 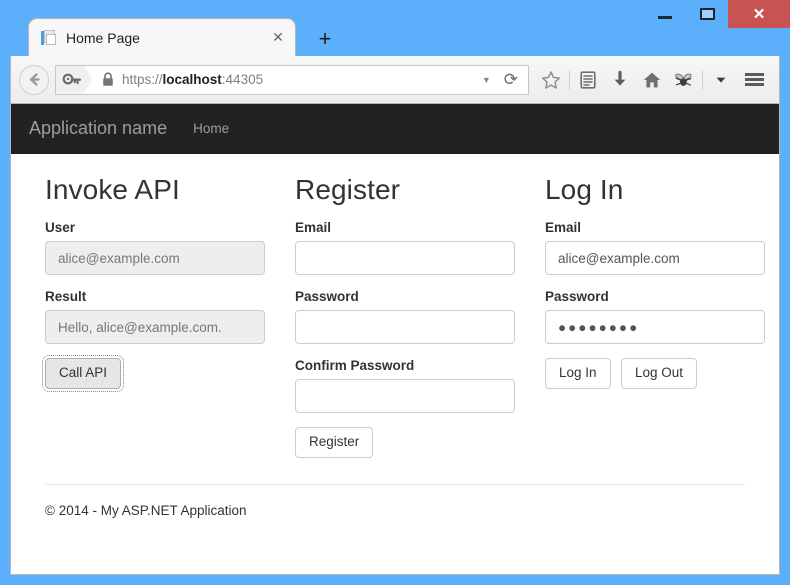 I want to click on downloads-icon, so click(x=620, y=80).